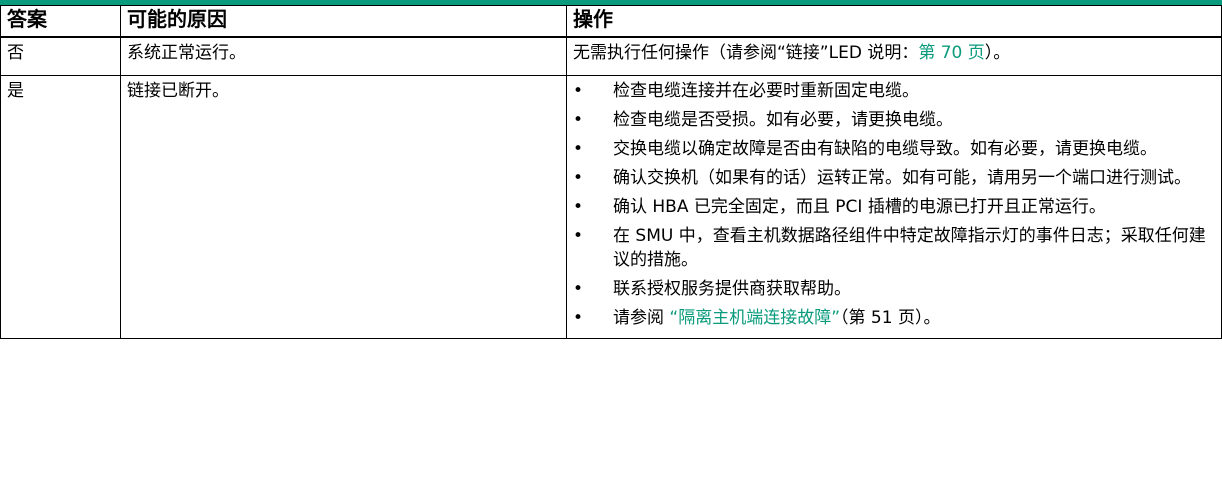 The height and width of the screenshot is (481, 1222). Describe the element at coordinates (343, 21) in the screenshot. I see `header-cause: 可能的原因` at that location.